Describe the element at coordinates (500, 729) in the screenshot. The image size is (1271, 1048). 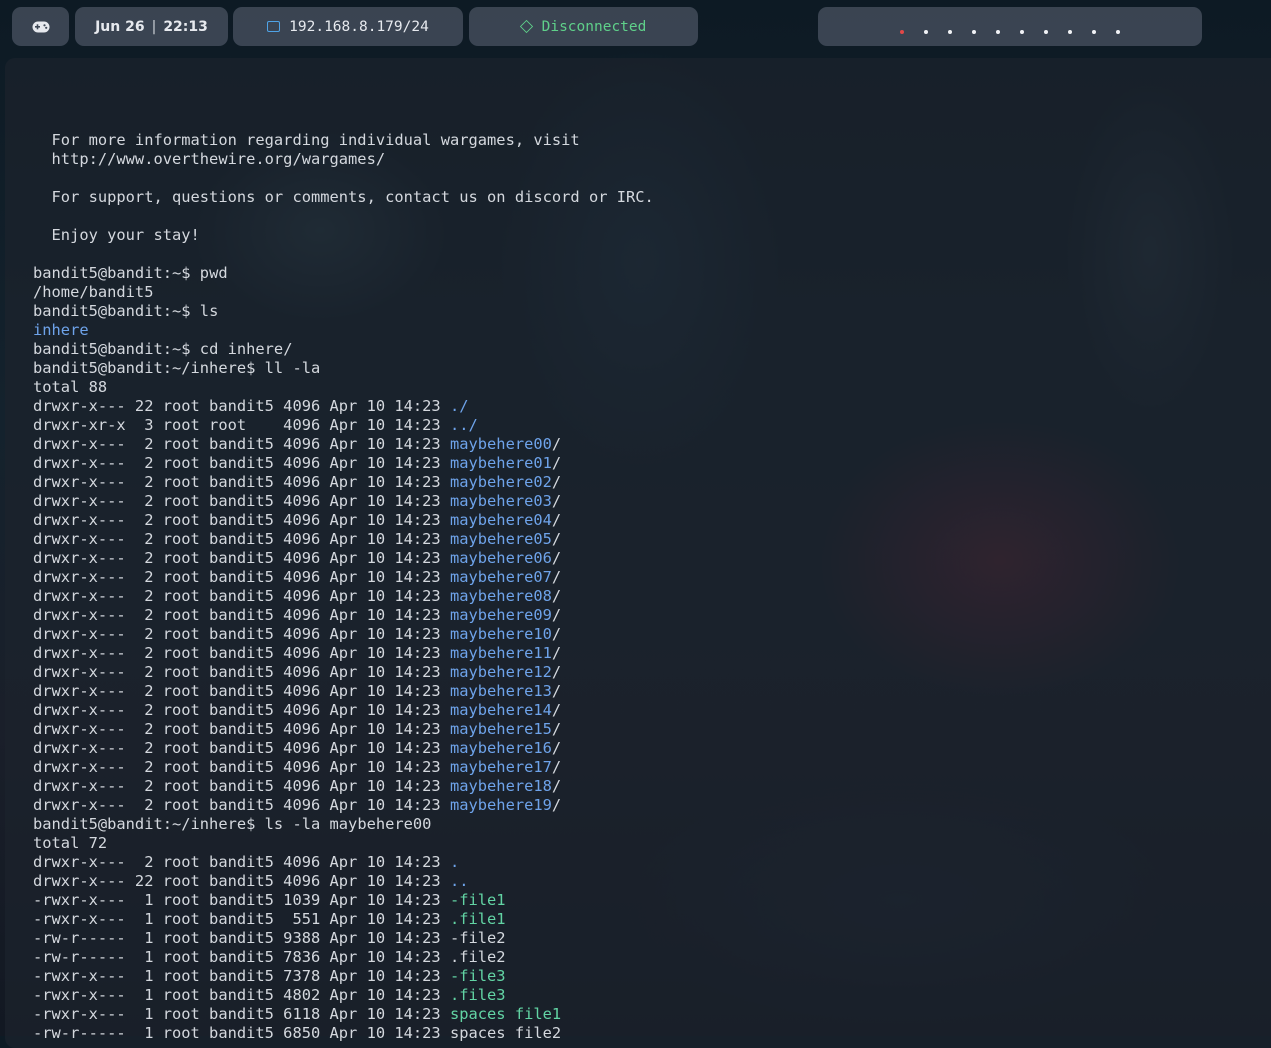
I see `file-name: maybehere15` at that location.